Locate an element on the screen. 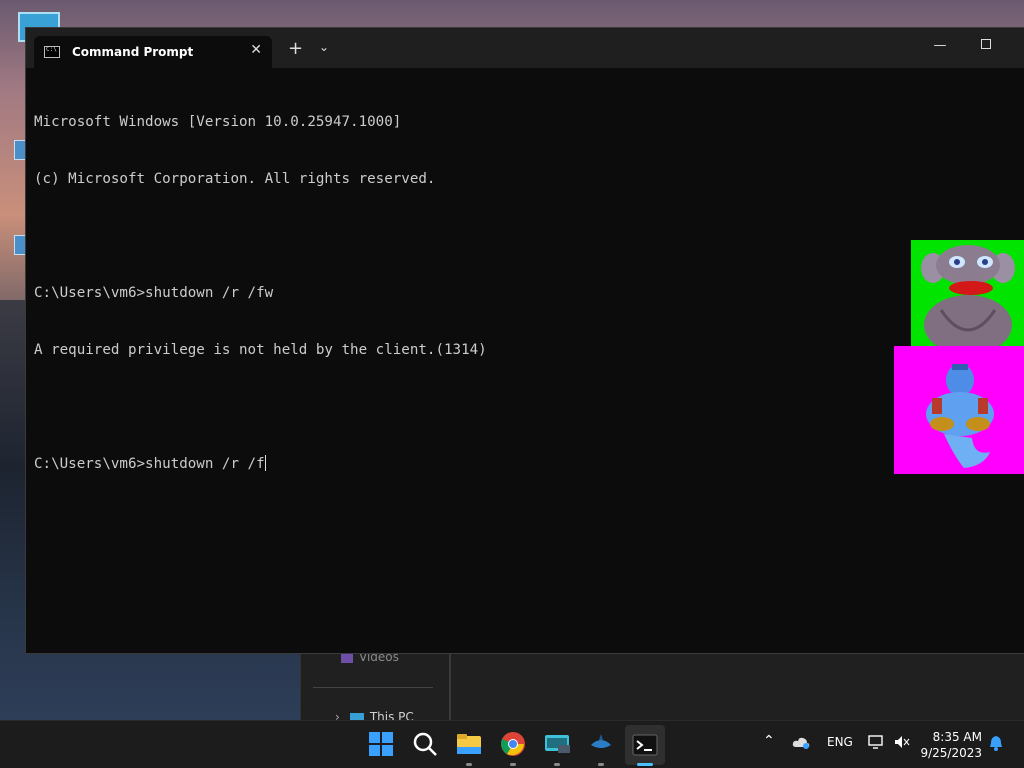 The width and height of the screenshot is (1024, 768). taskbar: ⌃ ENG 8:35 AM 9/25/2023 is located at coordinates (512, 744).